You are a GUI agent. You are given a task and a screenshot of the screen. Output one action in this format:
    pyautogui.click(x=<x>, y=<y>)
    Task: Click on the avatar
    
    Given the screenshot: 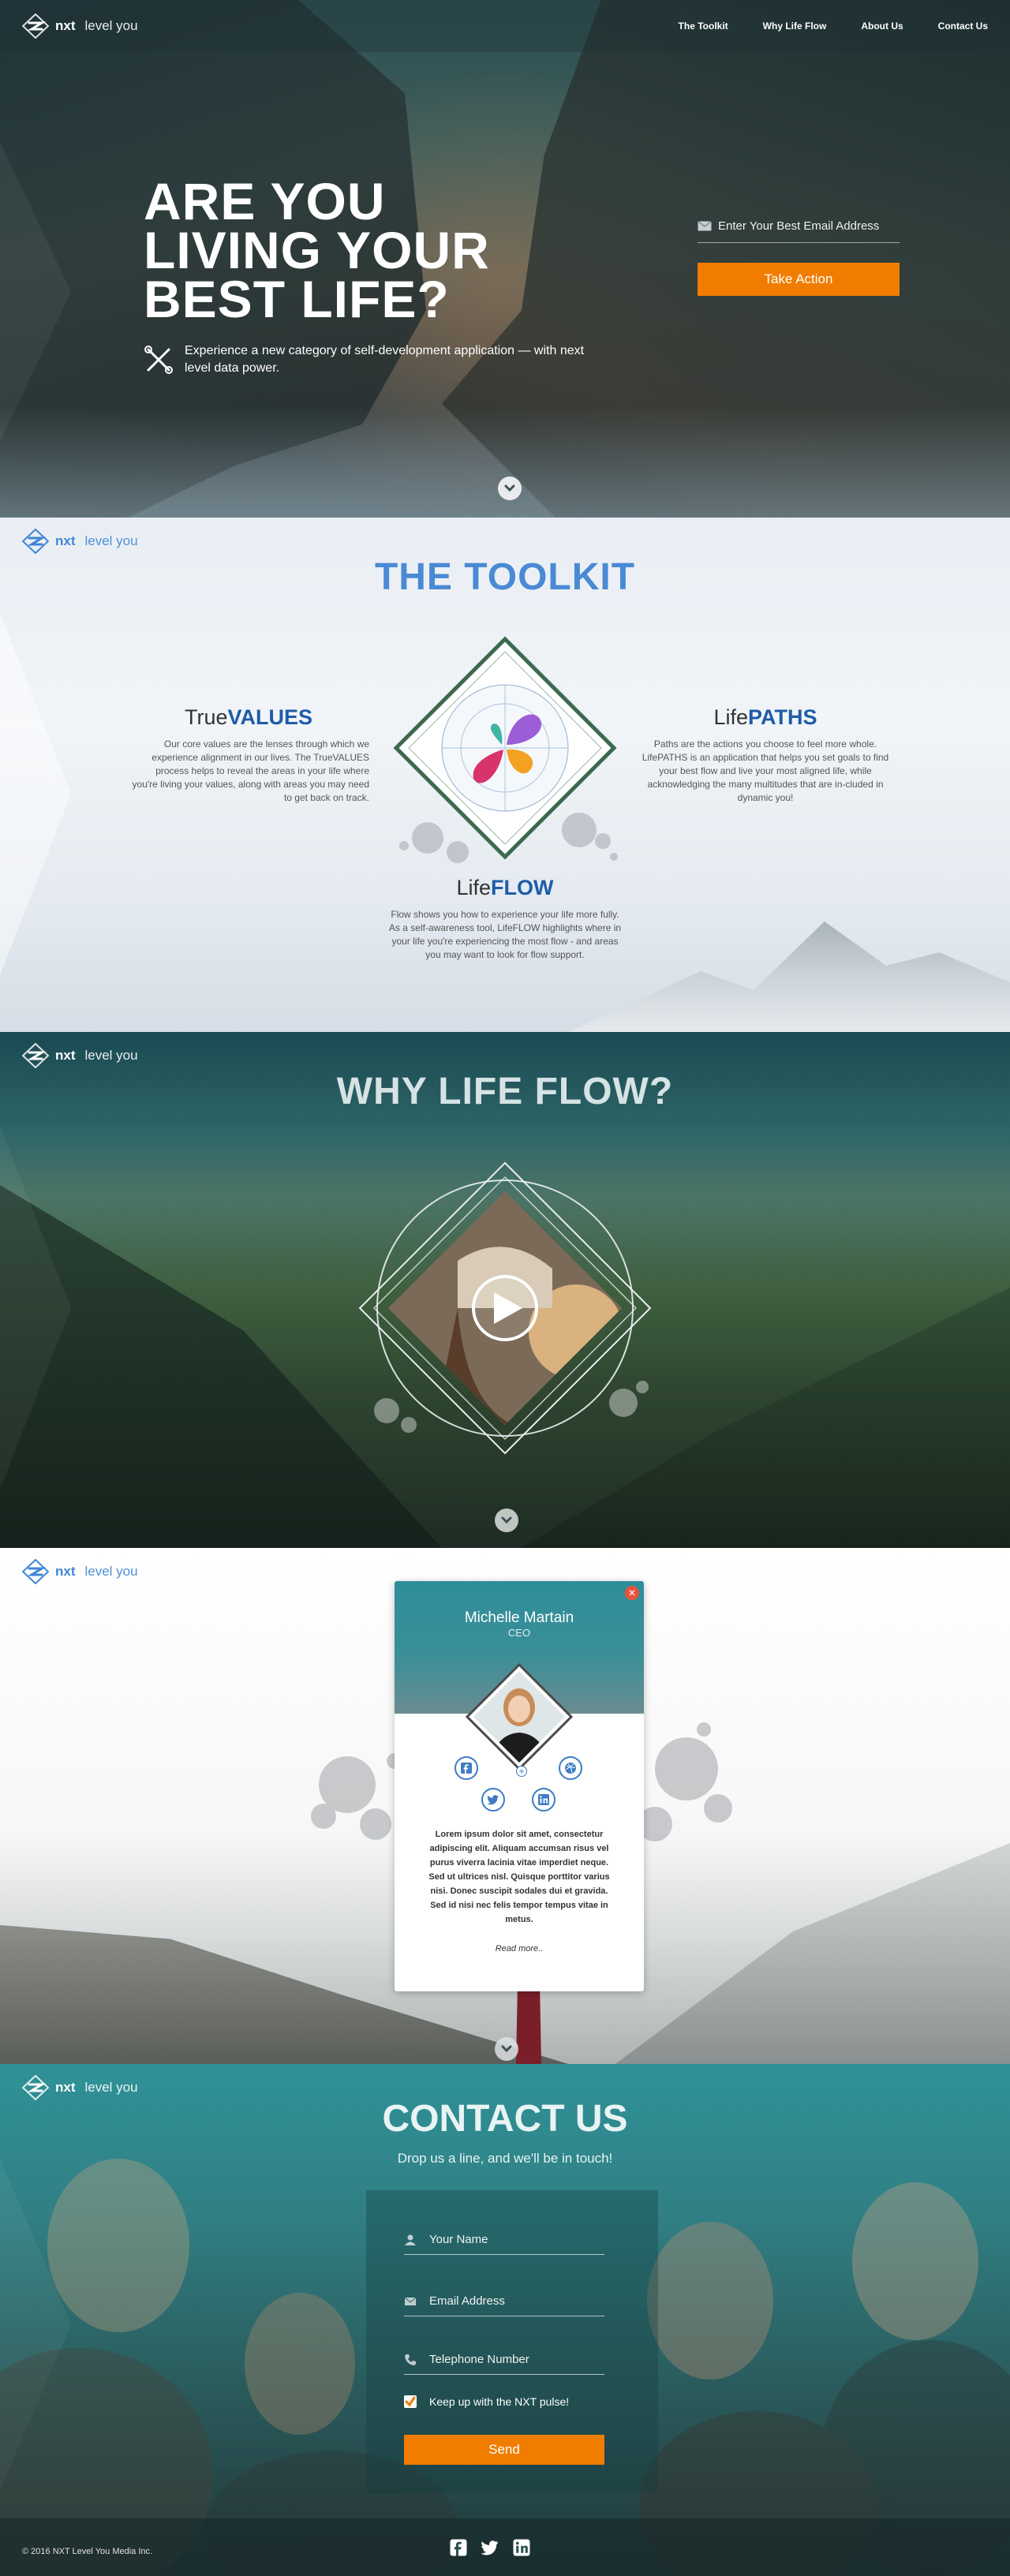 What is the action you would take?
    pyautogui.click(x=519, y=1716)
    